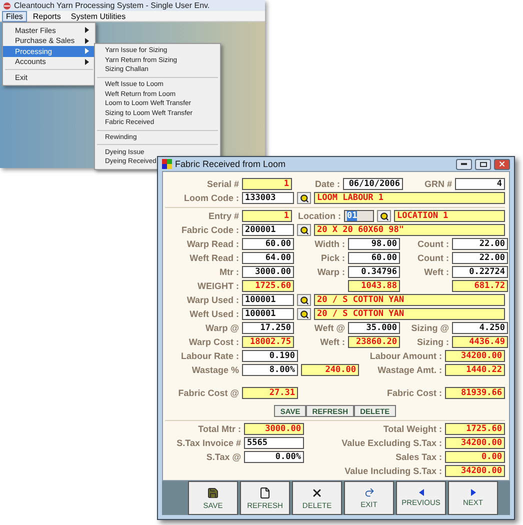 This screenshot has width=523, height=525. I want to click on field-label: Warp Read :, so click(212, 244).